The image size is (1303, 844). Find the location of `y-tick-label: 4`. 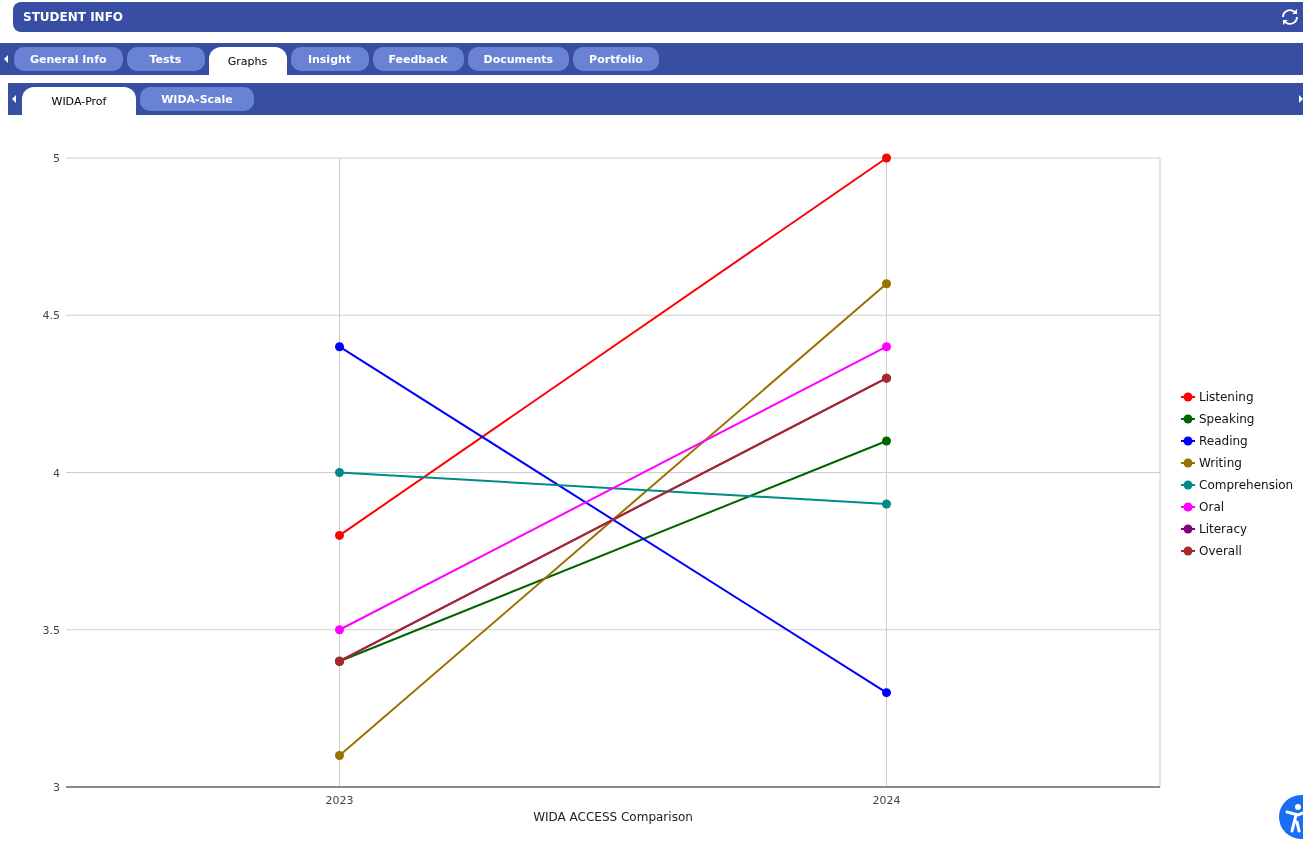

y-tick-label: 4 is located at coordinates (56, 473).